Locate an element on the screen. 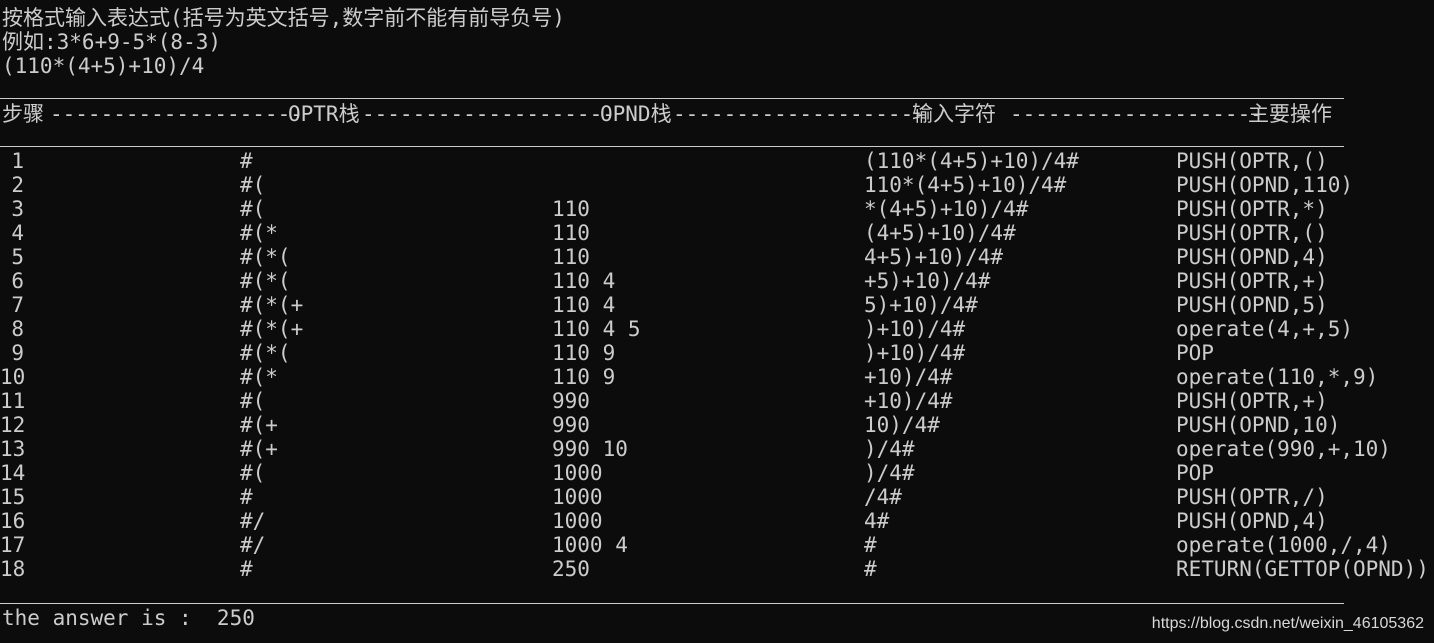 This screenshot has width=1434, height=643. step-cell: 17 is located at coordinates (13, 545).